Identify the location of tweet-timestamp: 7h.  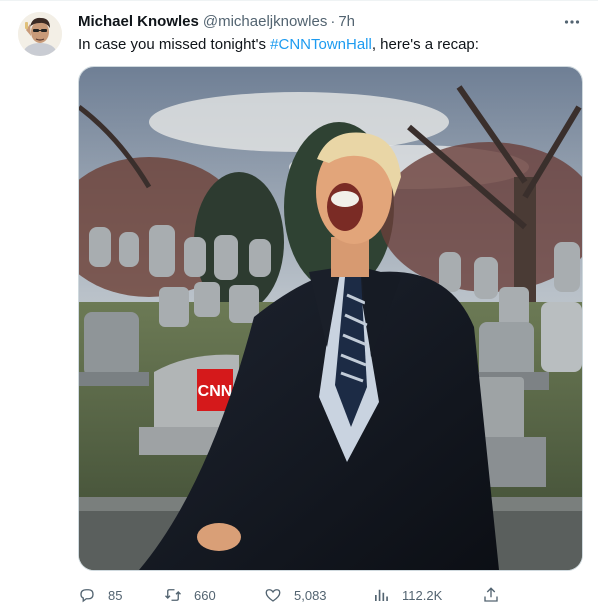
(346, 22).